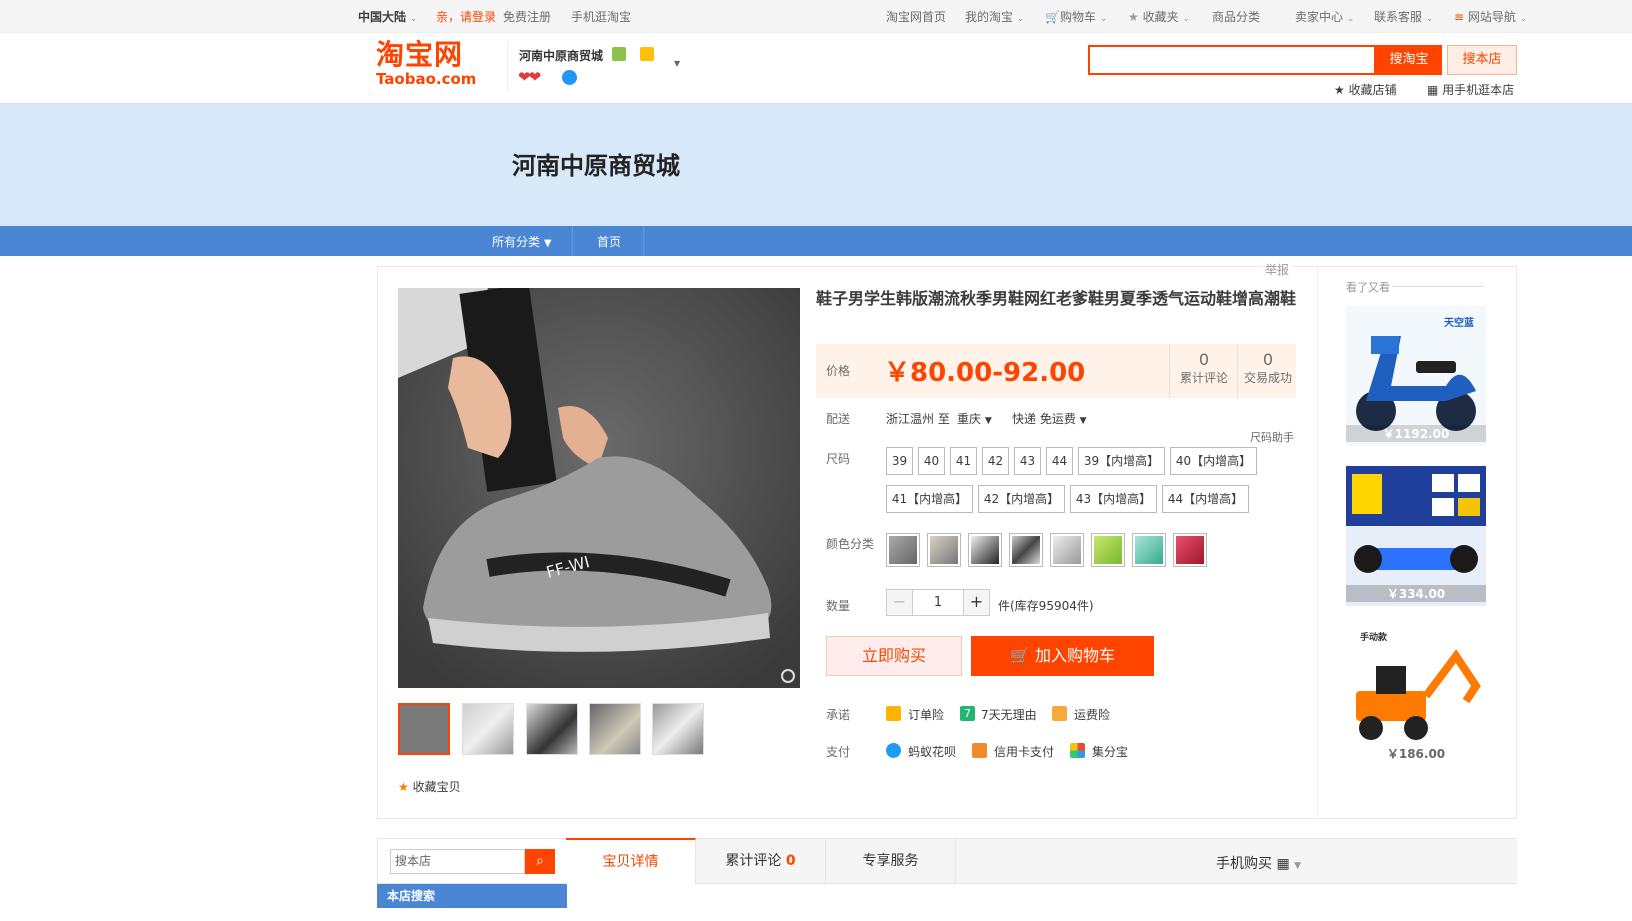 This screenshot has height=921, width=1632. I want to click on recommended-item: ￥334.00, so click(1416, 536).